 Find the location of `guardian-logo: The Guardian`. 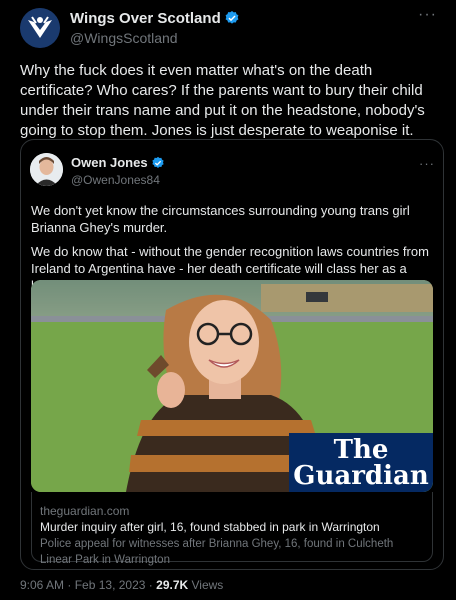

guardian-logo: The Guardian is located at coordinates (361, 462).